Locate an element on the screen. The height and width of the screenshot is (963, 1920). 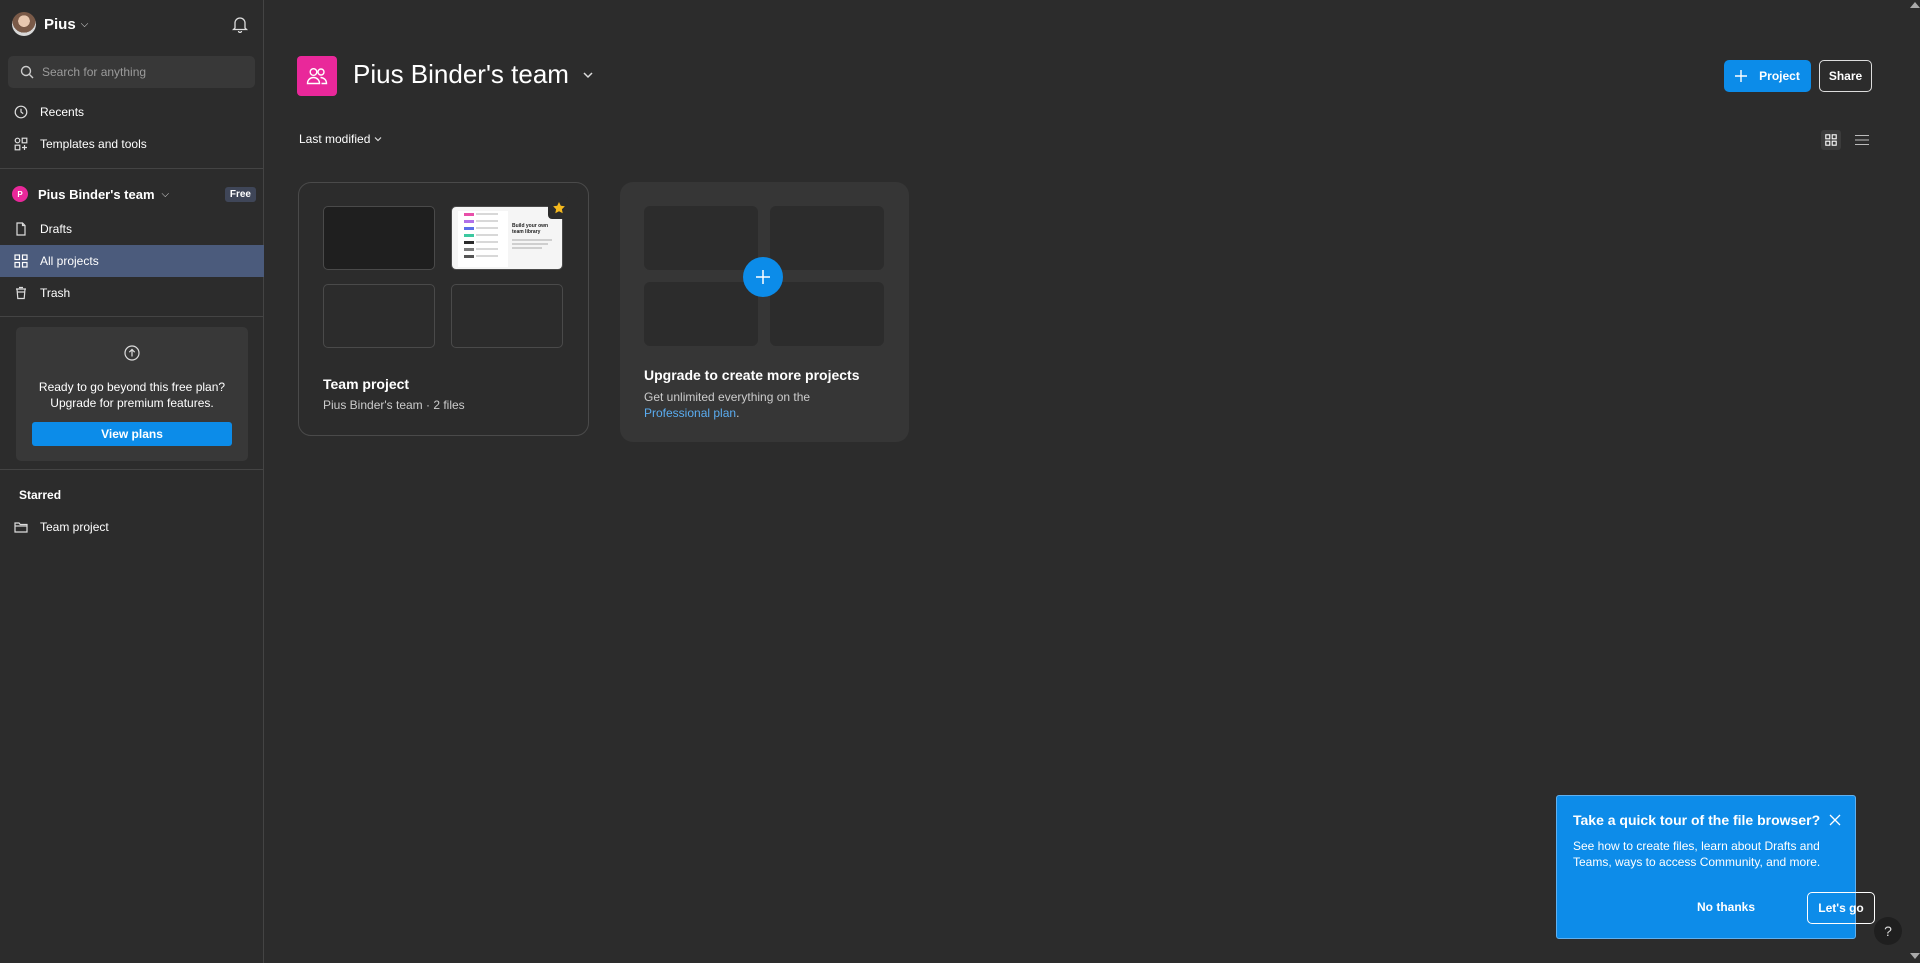
new-project-button: Project is located at coordinates (1767, 76).